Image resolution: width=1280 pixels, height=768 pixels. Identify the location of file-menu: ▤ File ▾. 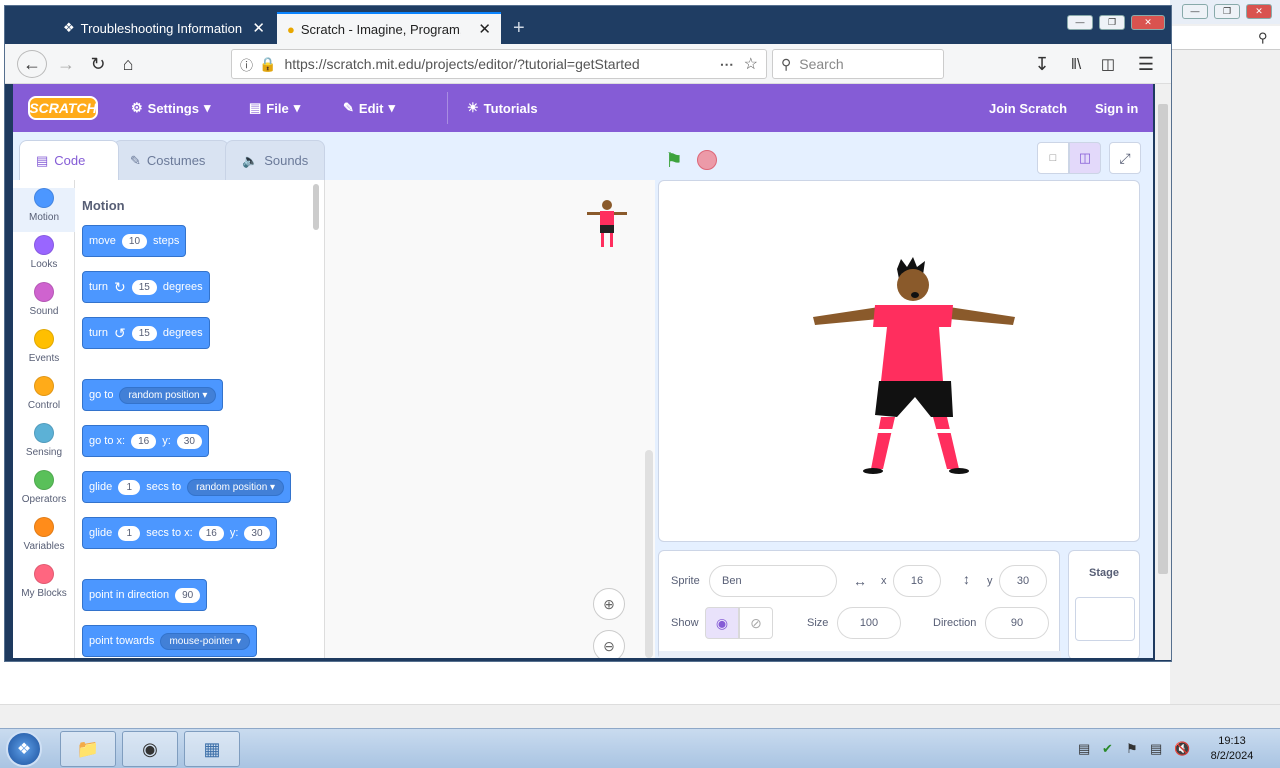
(274, 108).